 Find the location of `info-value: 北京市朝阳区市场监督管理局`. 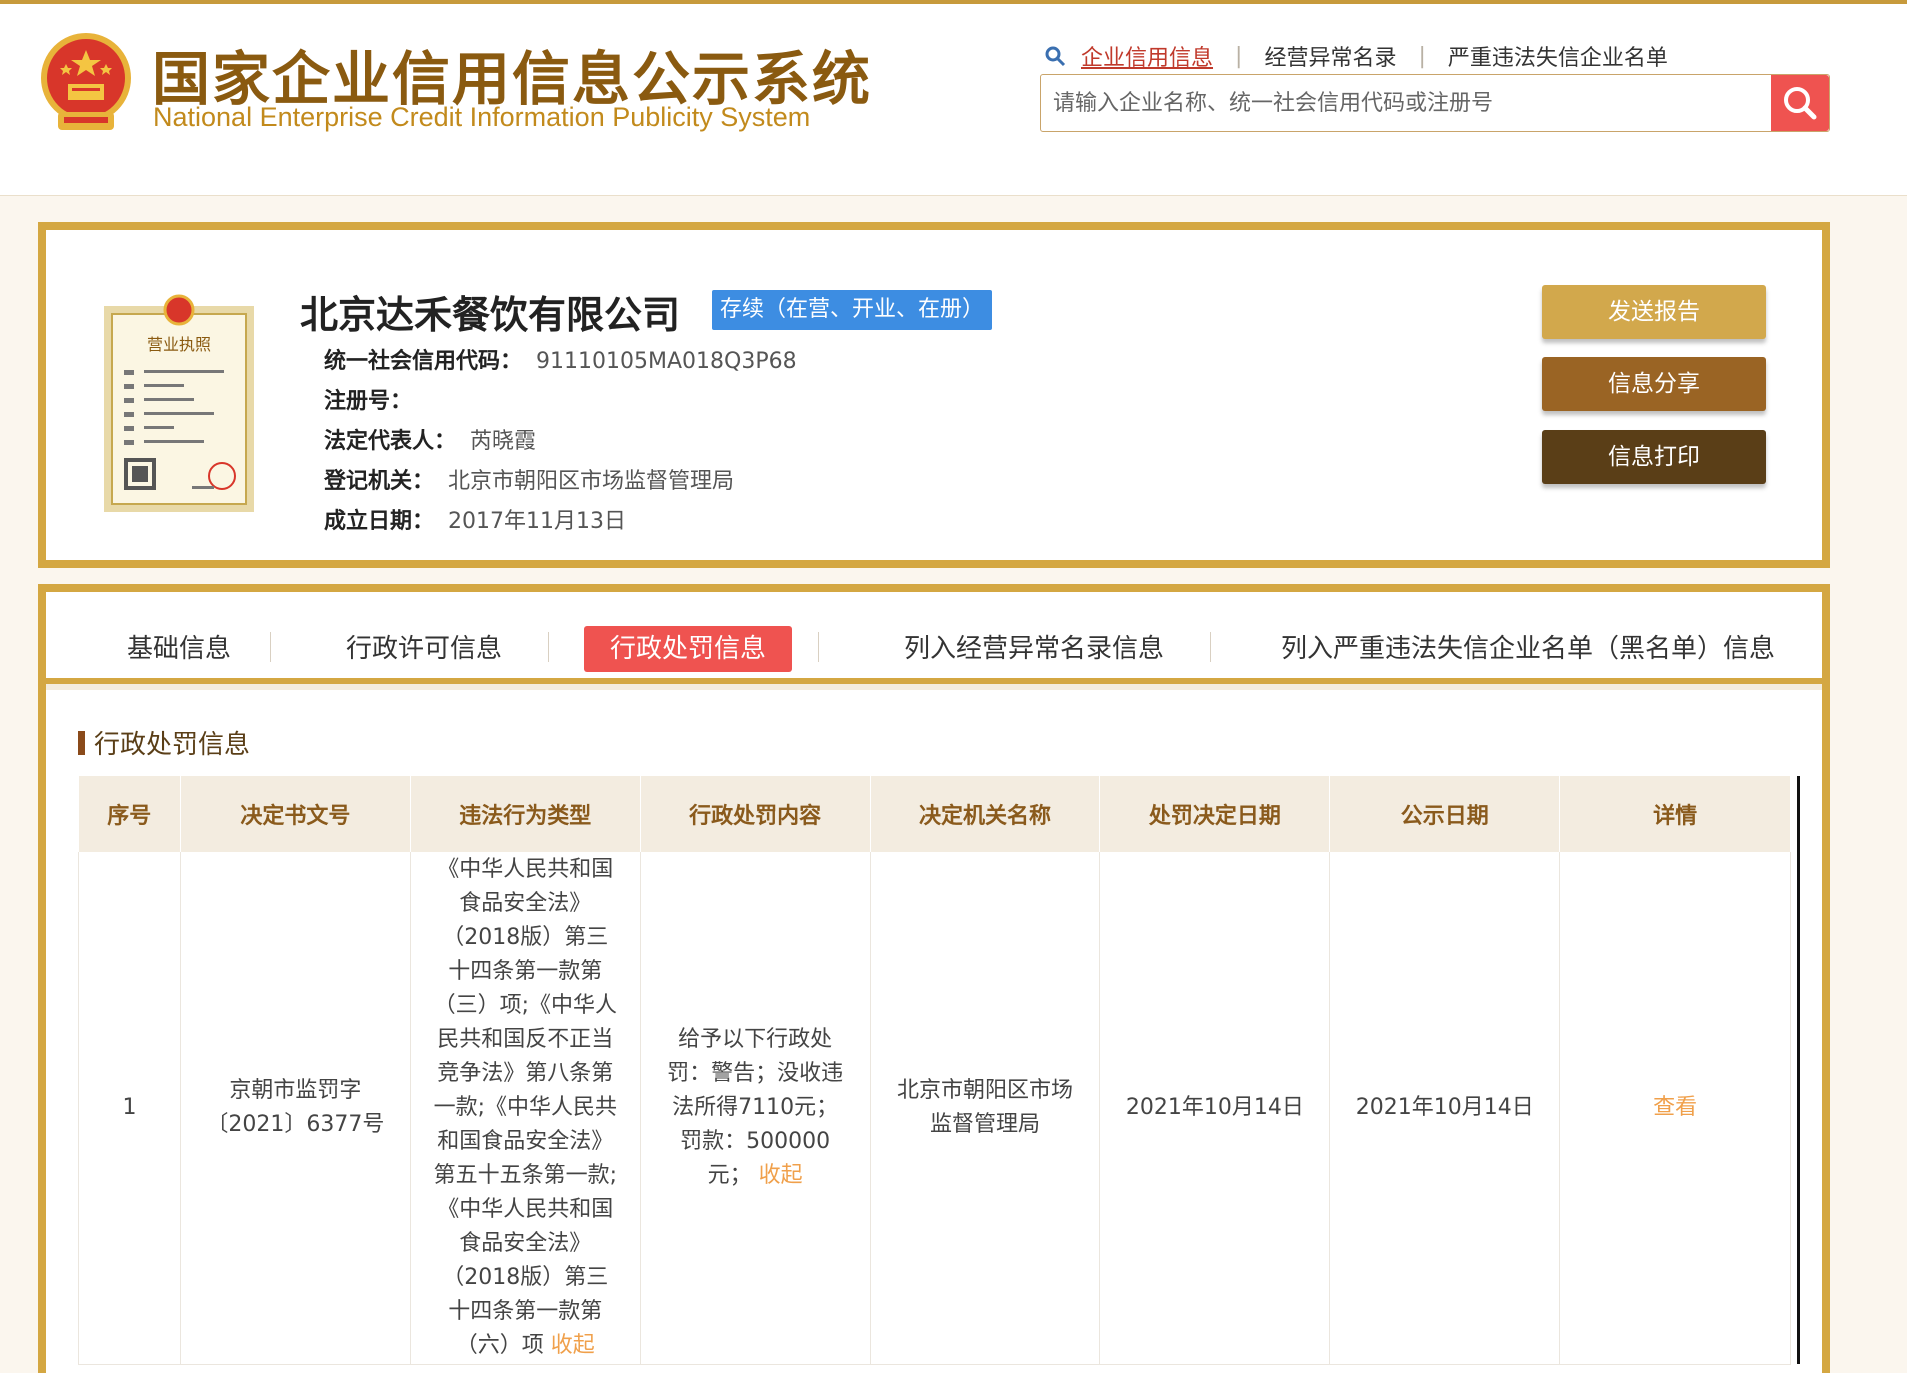

info-value: 北京市朝阳区市场监督管理局 is located at coordinates (591, 481).